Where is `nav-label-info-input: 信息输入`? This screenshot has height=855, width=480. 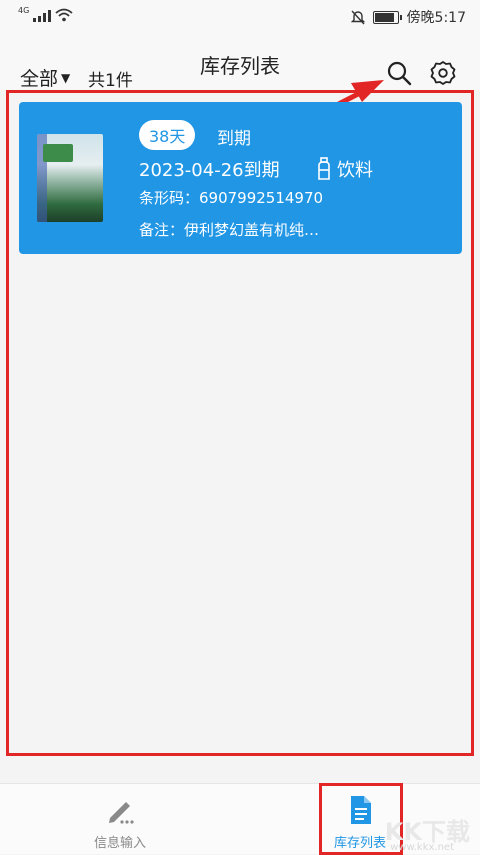
nav-label-info-input: 信息输入 is located at coordinates (119, 843).